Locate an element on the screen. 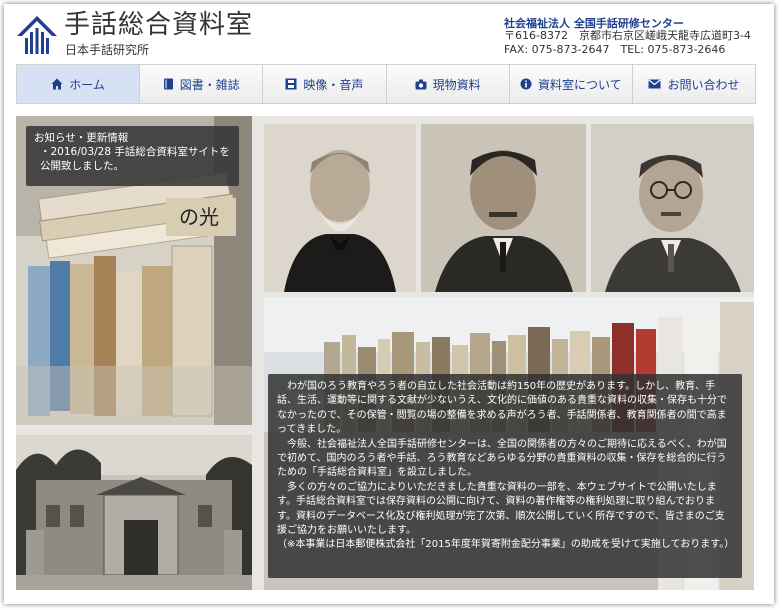  nav-video-audio: 映像・音声 is located at coordinates (325, 84).